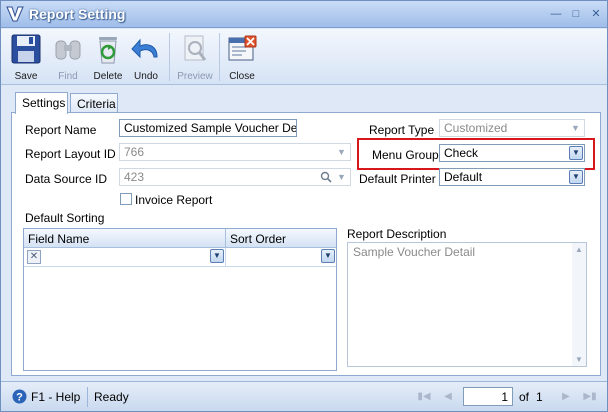 The height and width of the screenshot is (412, 608). What do you see at coordinates (70, 154) in the screenshot?
I see `report-layout-id-label: Report Layout ID` at bounding box center [70, 154].